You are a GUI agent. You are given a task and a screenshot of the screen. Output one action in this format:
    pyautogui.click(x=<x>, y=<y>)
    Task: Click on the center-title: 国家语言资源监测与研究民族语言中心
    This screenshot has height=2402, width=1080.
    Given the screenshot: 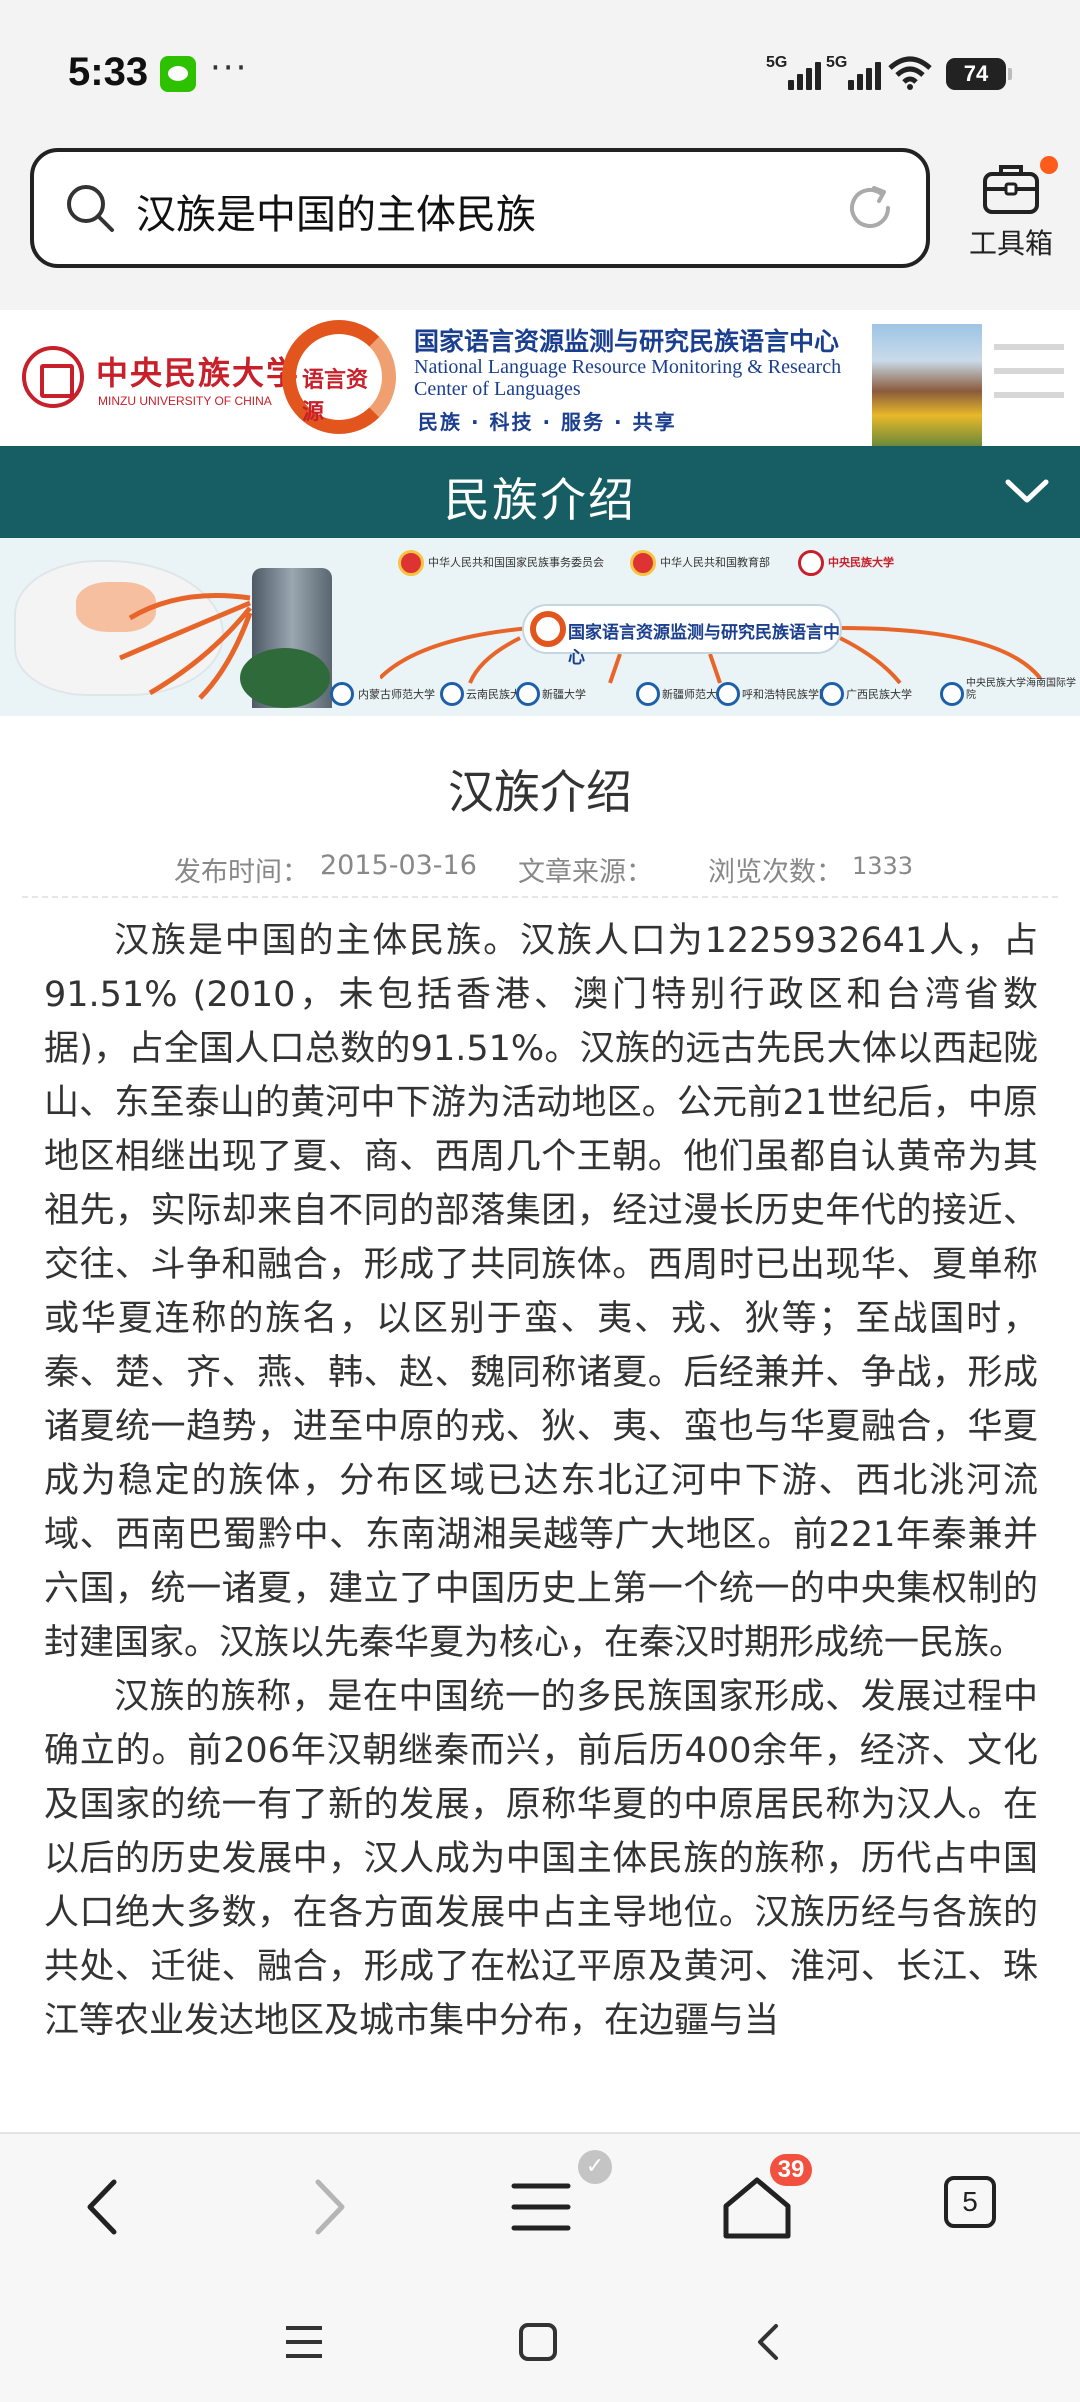 What is the action you would take?
    pyautogui.click(x=627, y=341)
    